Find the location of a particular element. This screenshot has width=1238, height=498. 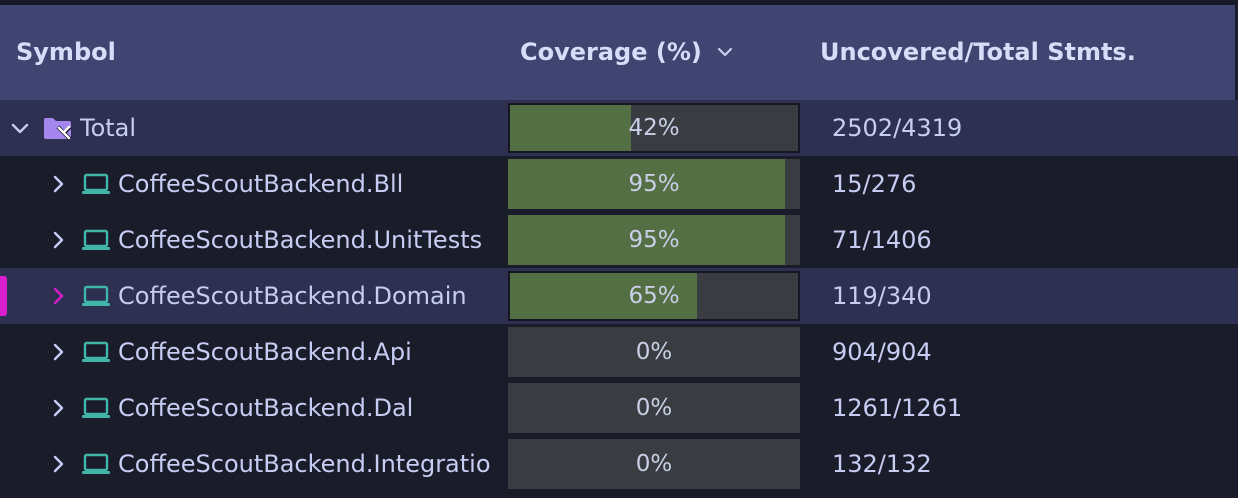

uncovered-column-label: Uncovered/Total Stmts. is located at coordinates (978, 52).